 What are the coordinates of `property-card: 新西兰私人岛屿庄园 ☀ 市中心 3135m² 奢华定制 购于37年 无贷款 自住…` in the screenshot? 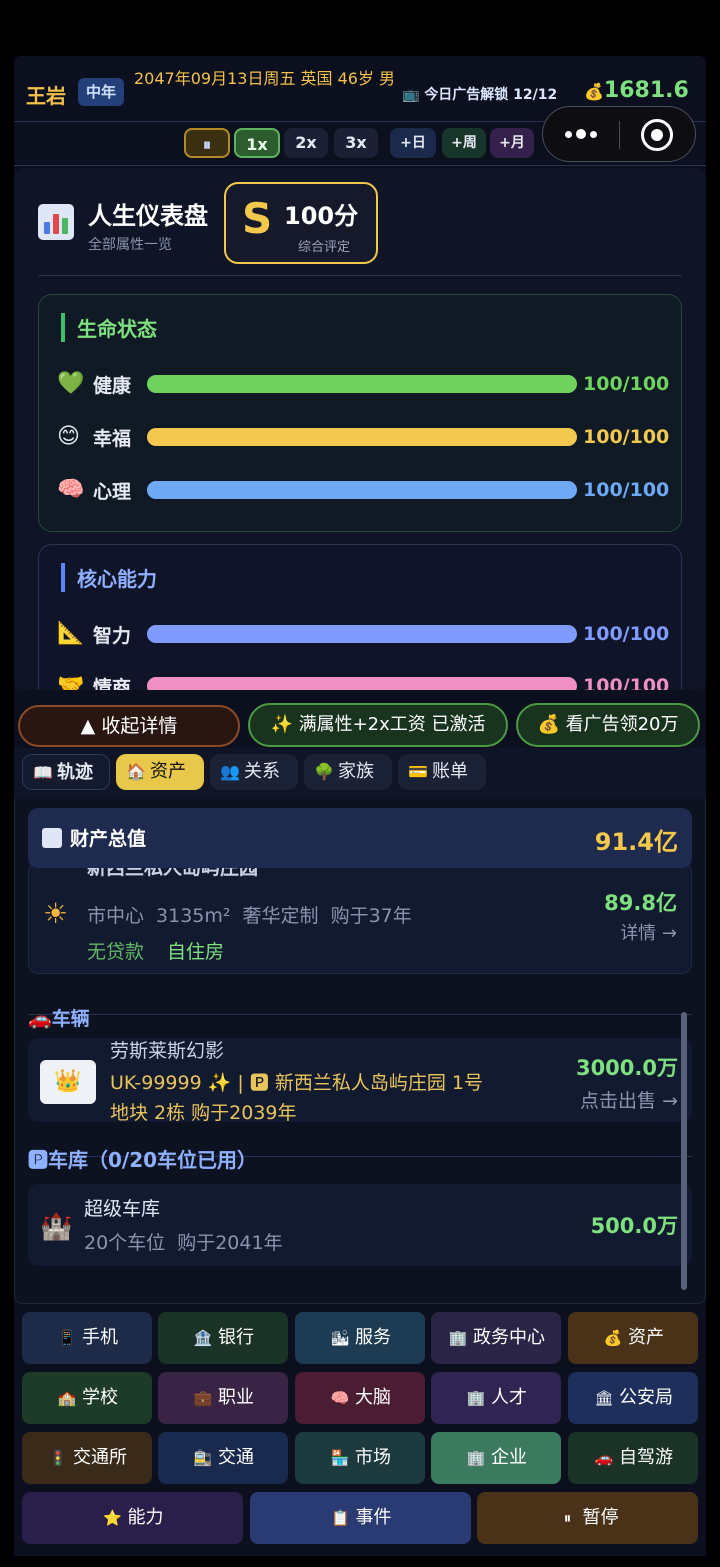 It's located at (360, 918).